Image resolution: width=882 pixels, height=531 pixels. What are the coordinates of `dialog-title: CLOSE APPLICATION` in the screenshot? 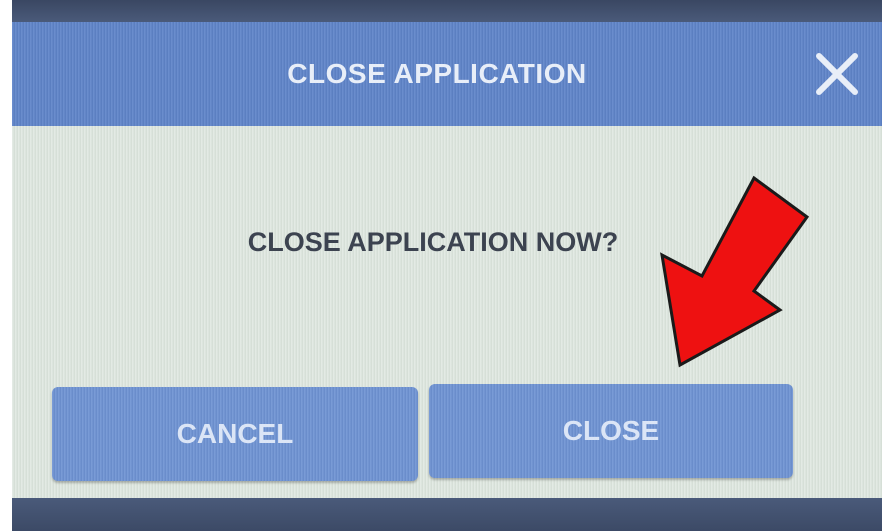 It's located at (437, 73).